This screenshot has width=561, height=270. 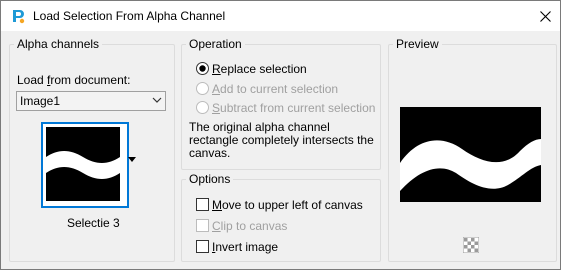 What do you see at coordinates (215, 44) in the screenshot?
I see `operation-title: Operation` at bounding box center [215, 44].